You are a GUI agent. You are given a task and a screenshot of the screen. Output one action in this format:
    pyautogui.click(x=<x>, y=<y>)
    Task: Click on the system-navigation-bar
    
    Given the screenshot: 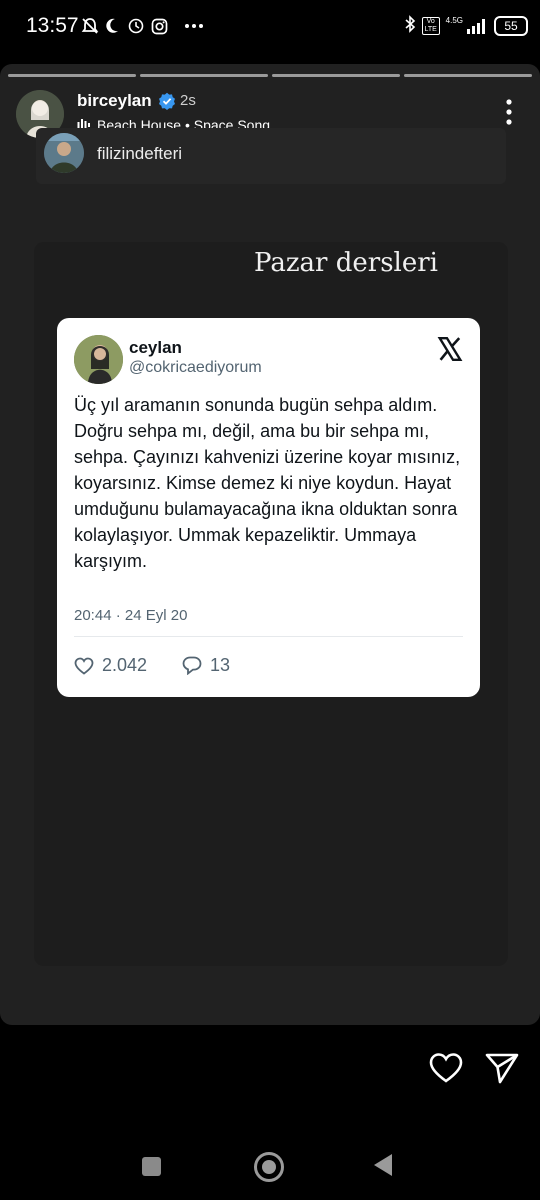 What is the action you would take?
    pyautogui.click(x=270, y=1164)
    